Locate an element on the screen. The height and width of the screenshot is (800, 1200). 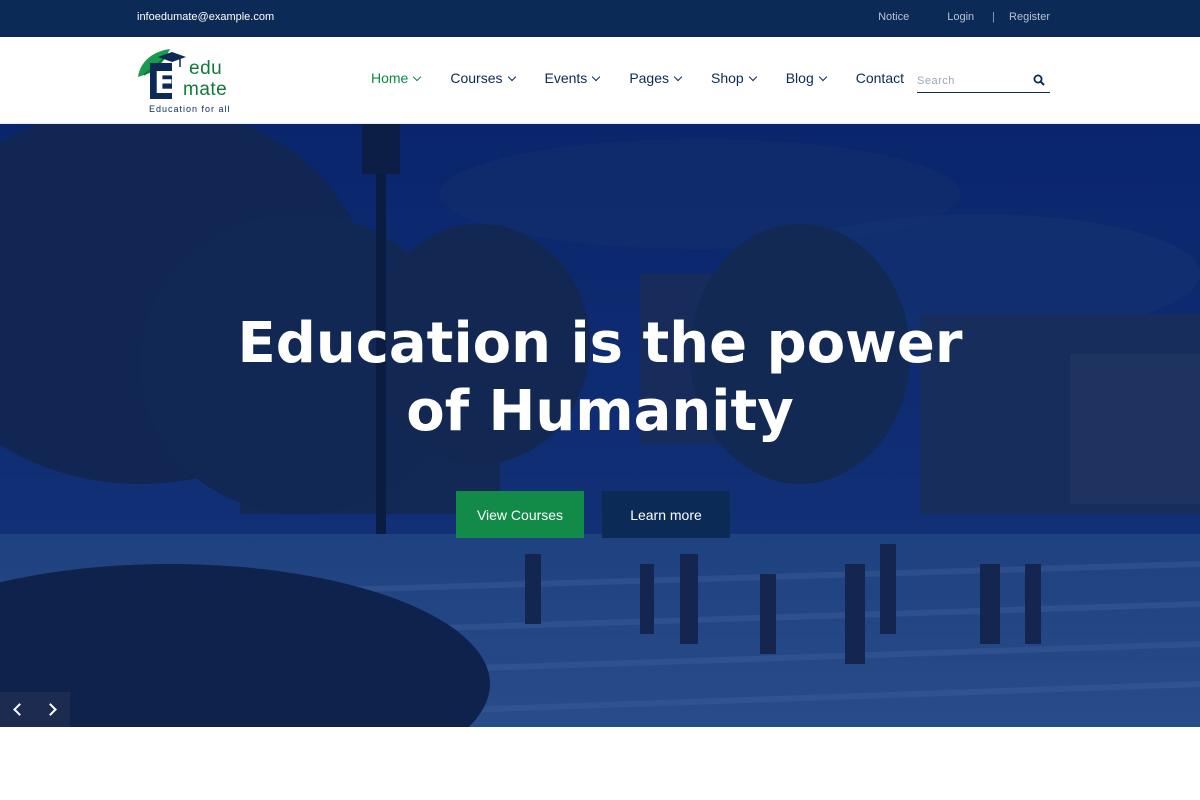
nav-item-label: Home is located at coordinates (390, 78).